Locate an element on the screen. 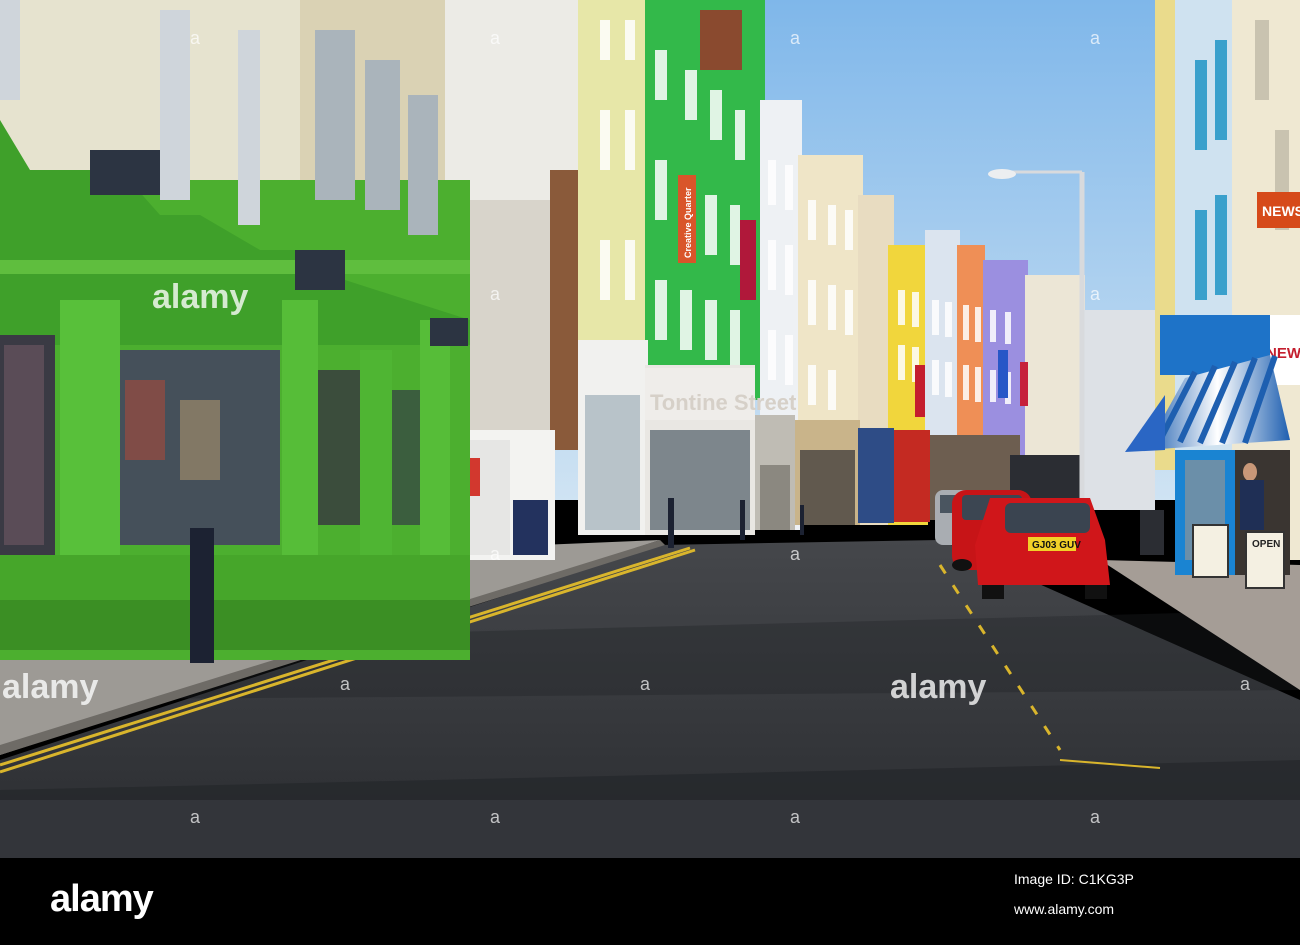  person-body is located at coordinates (1252, 505).